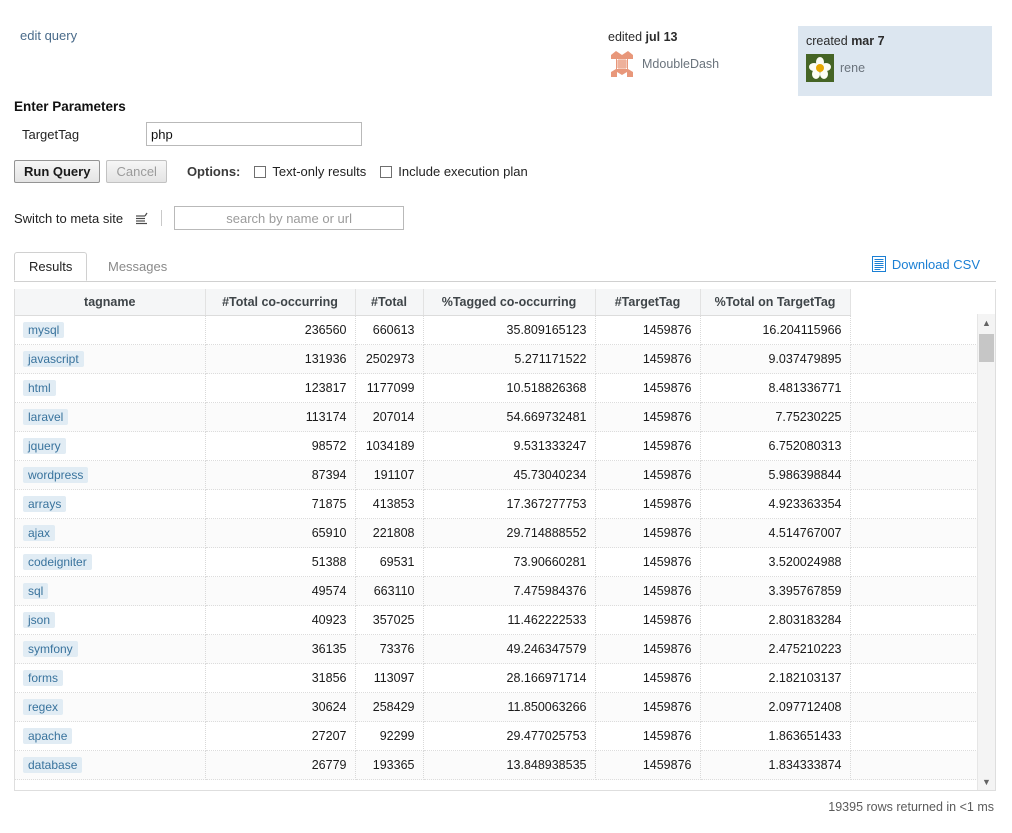 This screenshot has height=833, width=1012. I want to click on cell-total-co: 26779, so click(280, 765).